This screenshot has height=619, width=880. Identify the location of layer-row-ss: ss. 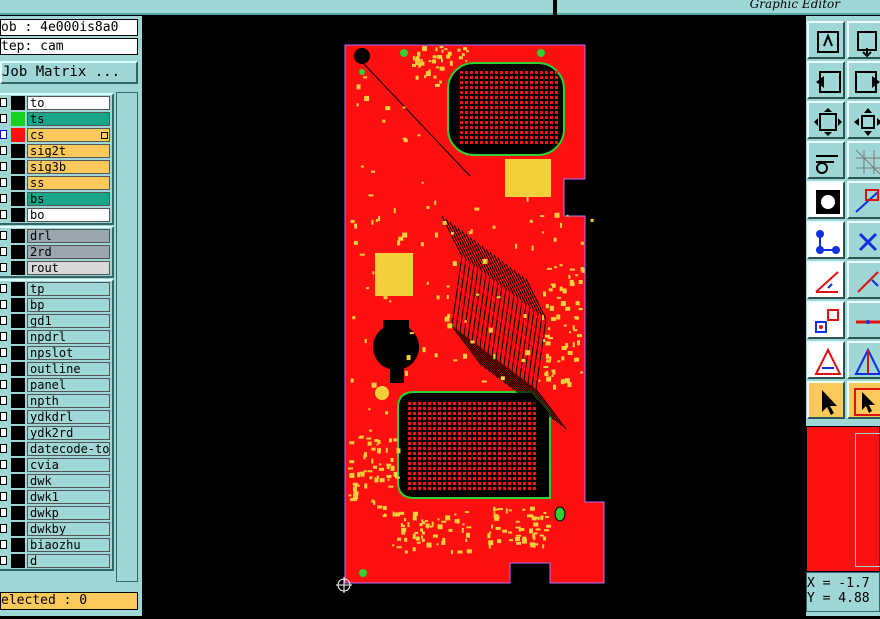
(56, 183).